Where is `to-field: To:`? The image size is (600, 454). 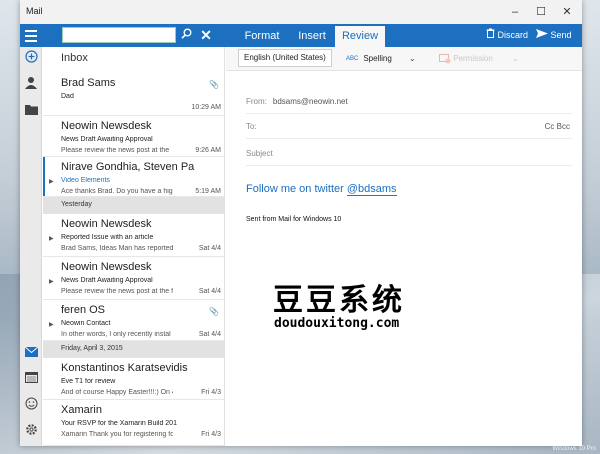 to-field: To: is located at coordinates (251, 126).